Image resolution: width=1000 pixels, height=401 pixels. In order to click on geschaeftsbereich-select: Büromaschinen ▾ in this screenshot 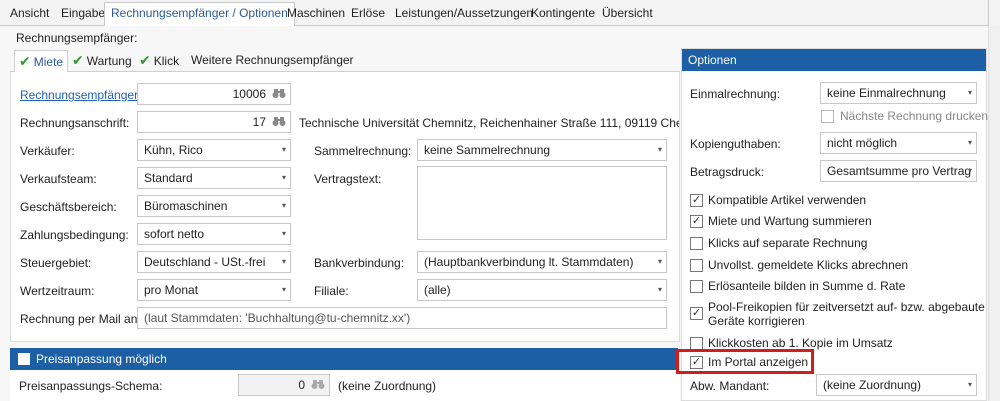, I will do `click(214, 206)`.